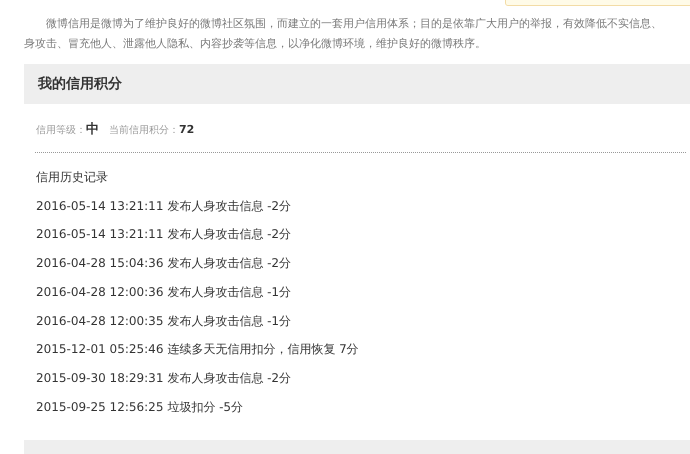  What do you see at coordinates (255, 44) in the screenshot?
I see `intro-text: 身攻击、冒充他人、泄露他人隐私、内容抄袭等信息，以净化微博环境，维护良好的微博秩序。` at bounding box center [255, 44].